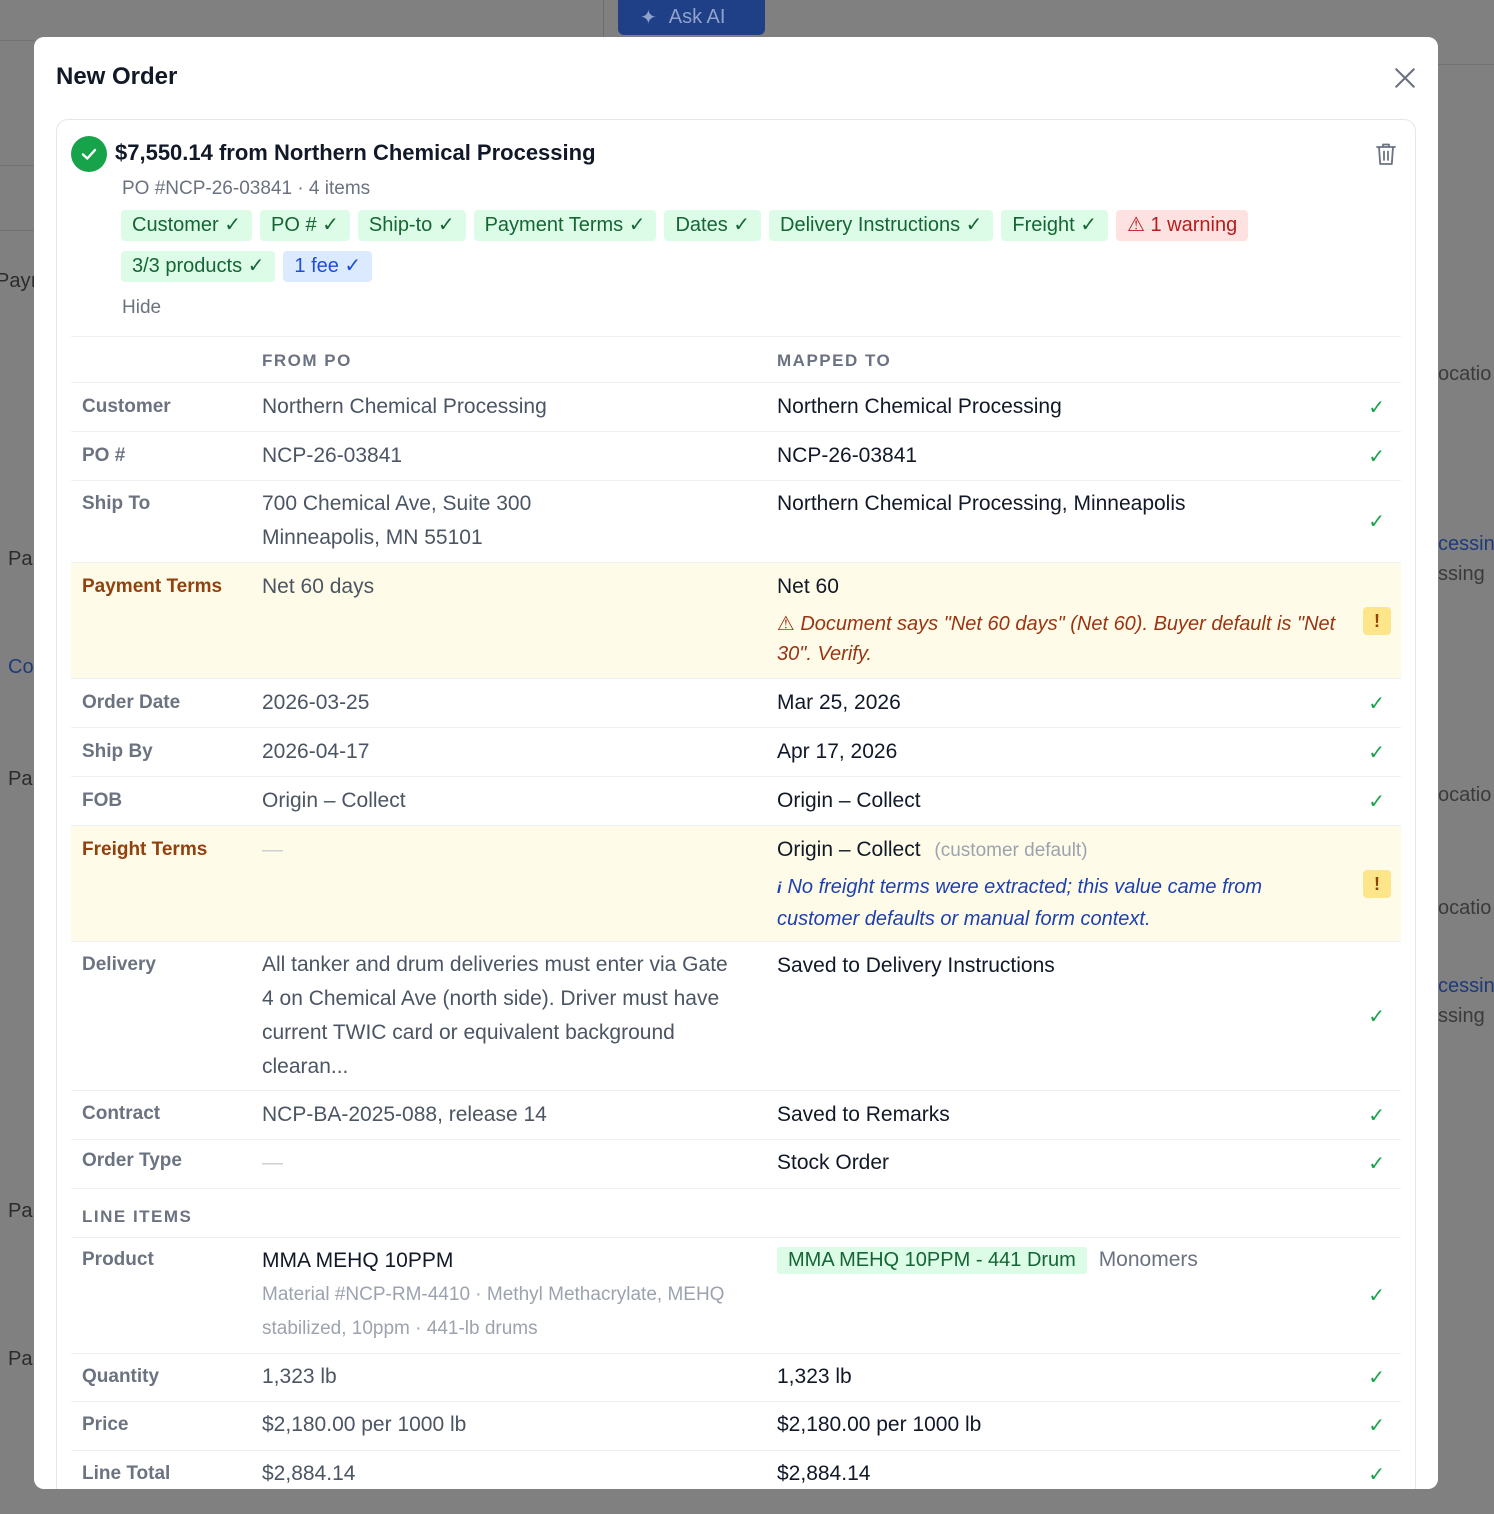 The width and height of the screenshot is (1494, 1514). I want to click on row-label: Product, so click(118, 1259).